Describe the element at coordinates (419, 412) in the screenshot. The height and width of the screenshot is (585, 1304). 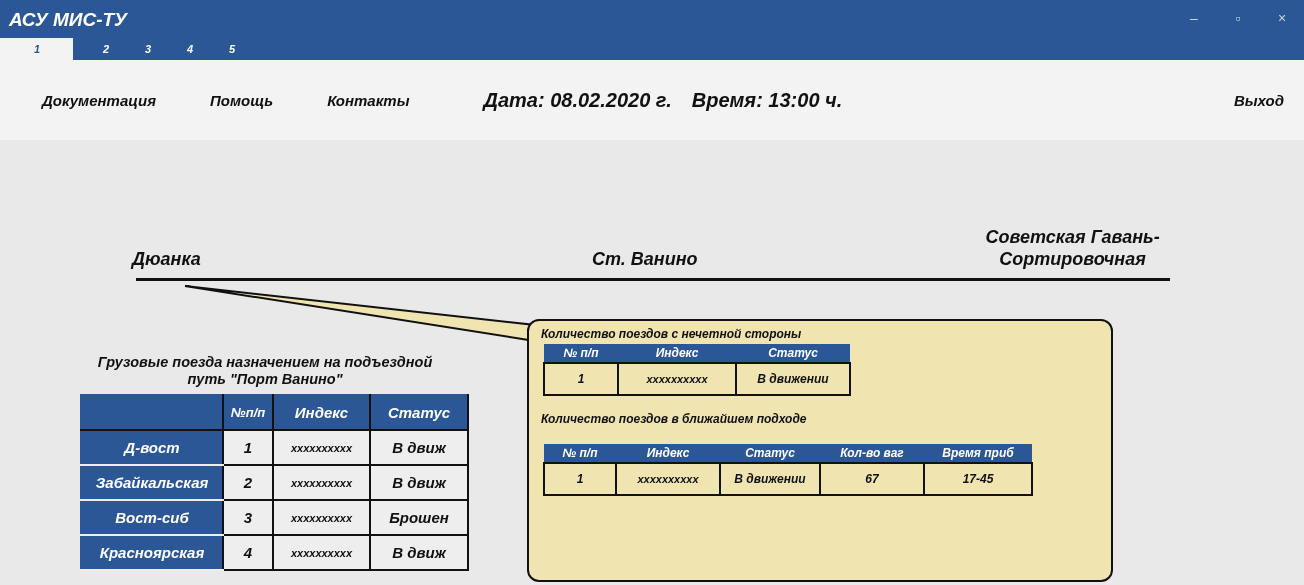
I see `header-cell: Статус` at that location.